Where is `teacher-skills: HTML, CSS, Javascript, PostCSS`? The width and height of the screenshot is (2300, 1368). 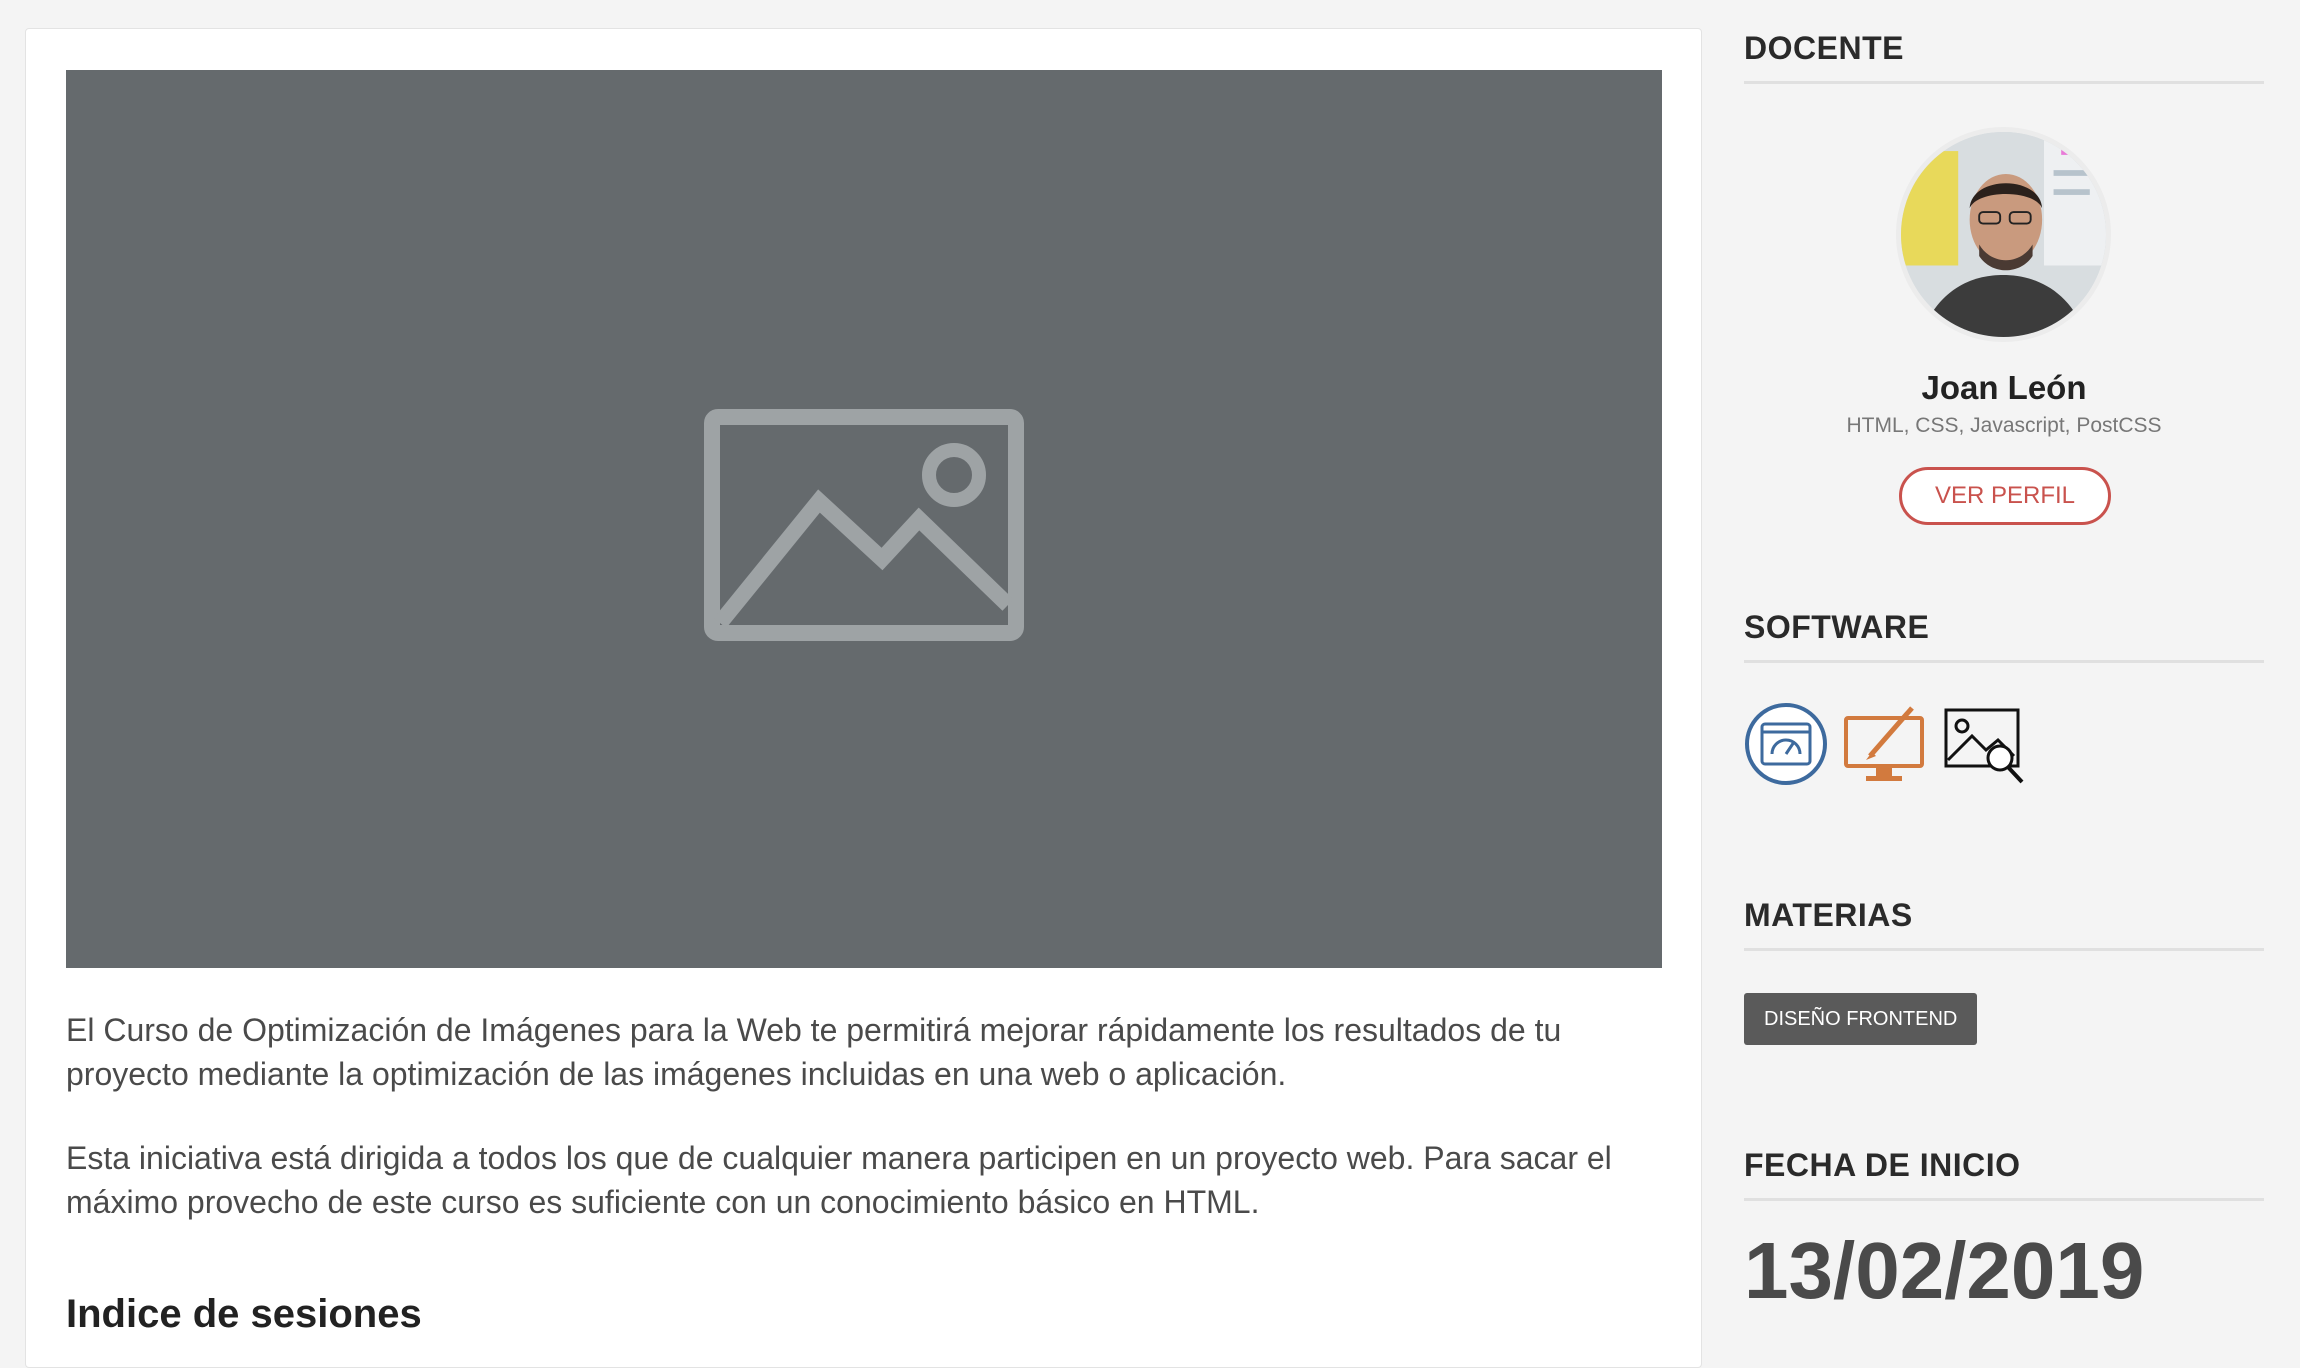 teacher-skills: HTML, CSS, Javascript, PostCSS is located at coordinates (2004, 425).